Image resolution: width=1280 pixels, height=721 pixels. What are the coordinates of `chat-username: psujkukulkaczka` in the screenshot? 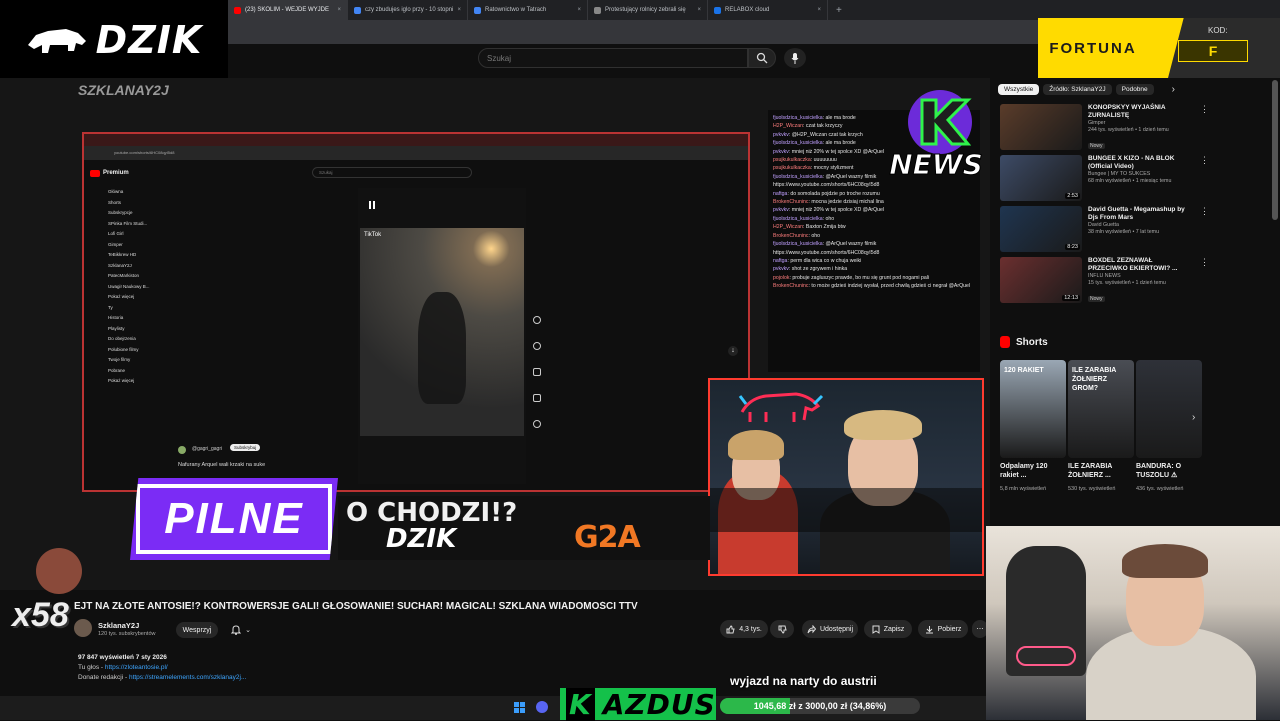 It's located at (792, 168).